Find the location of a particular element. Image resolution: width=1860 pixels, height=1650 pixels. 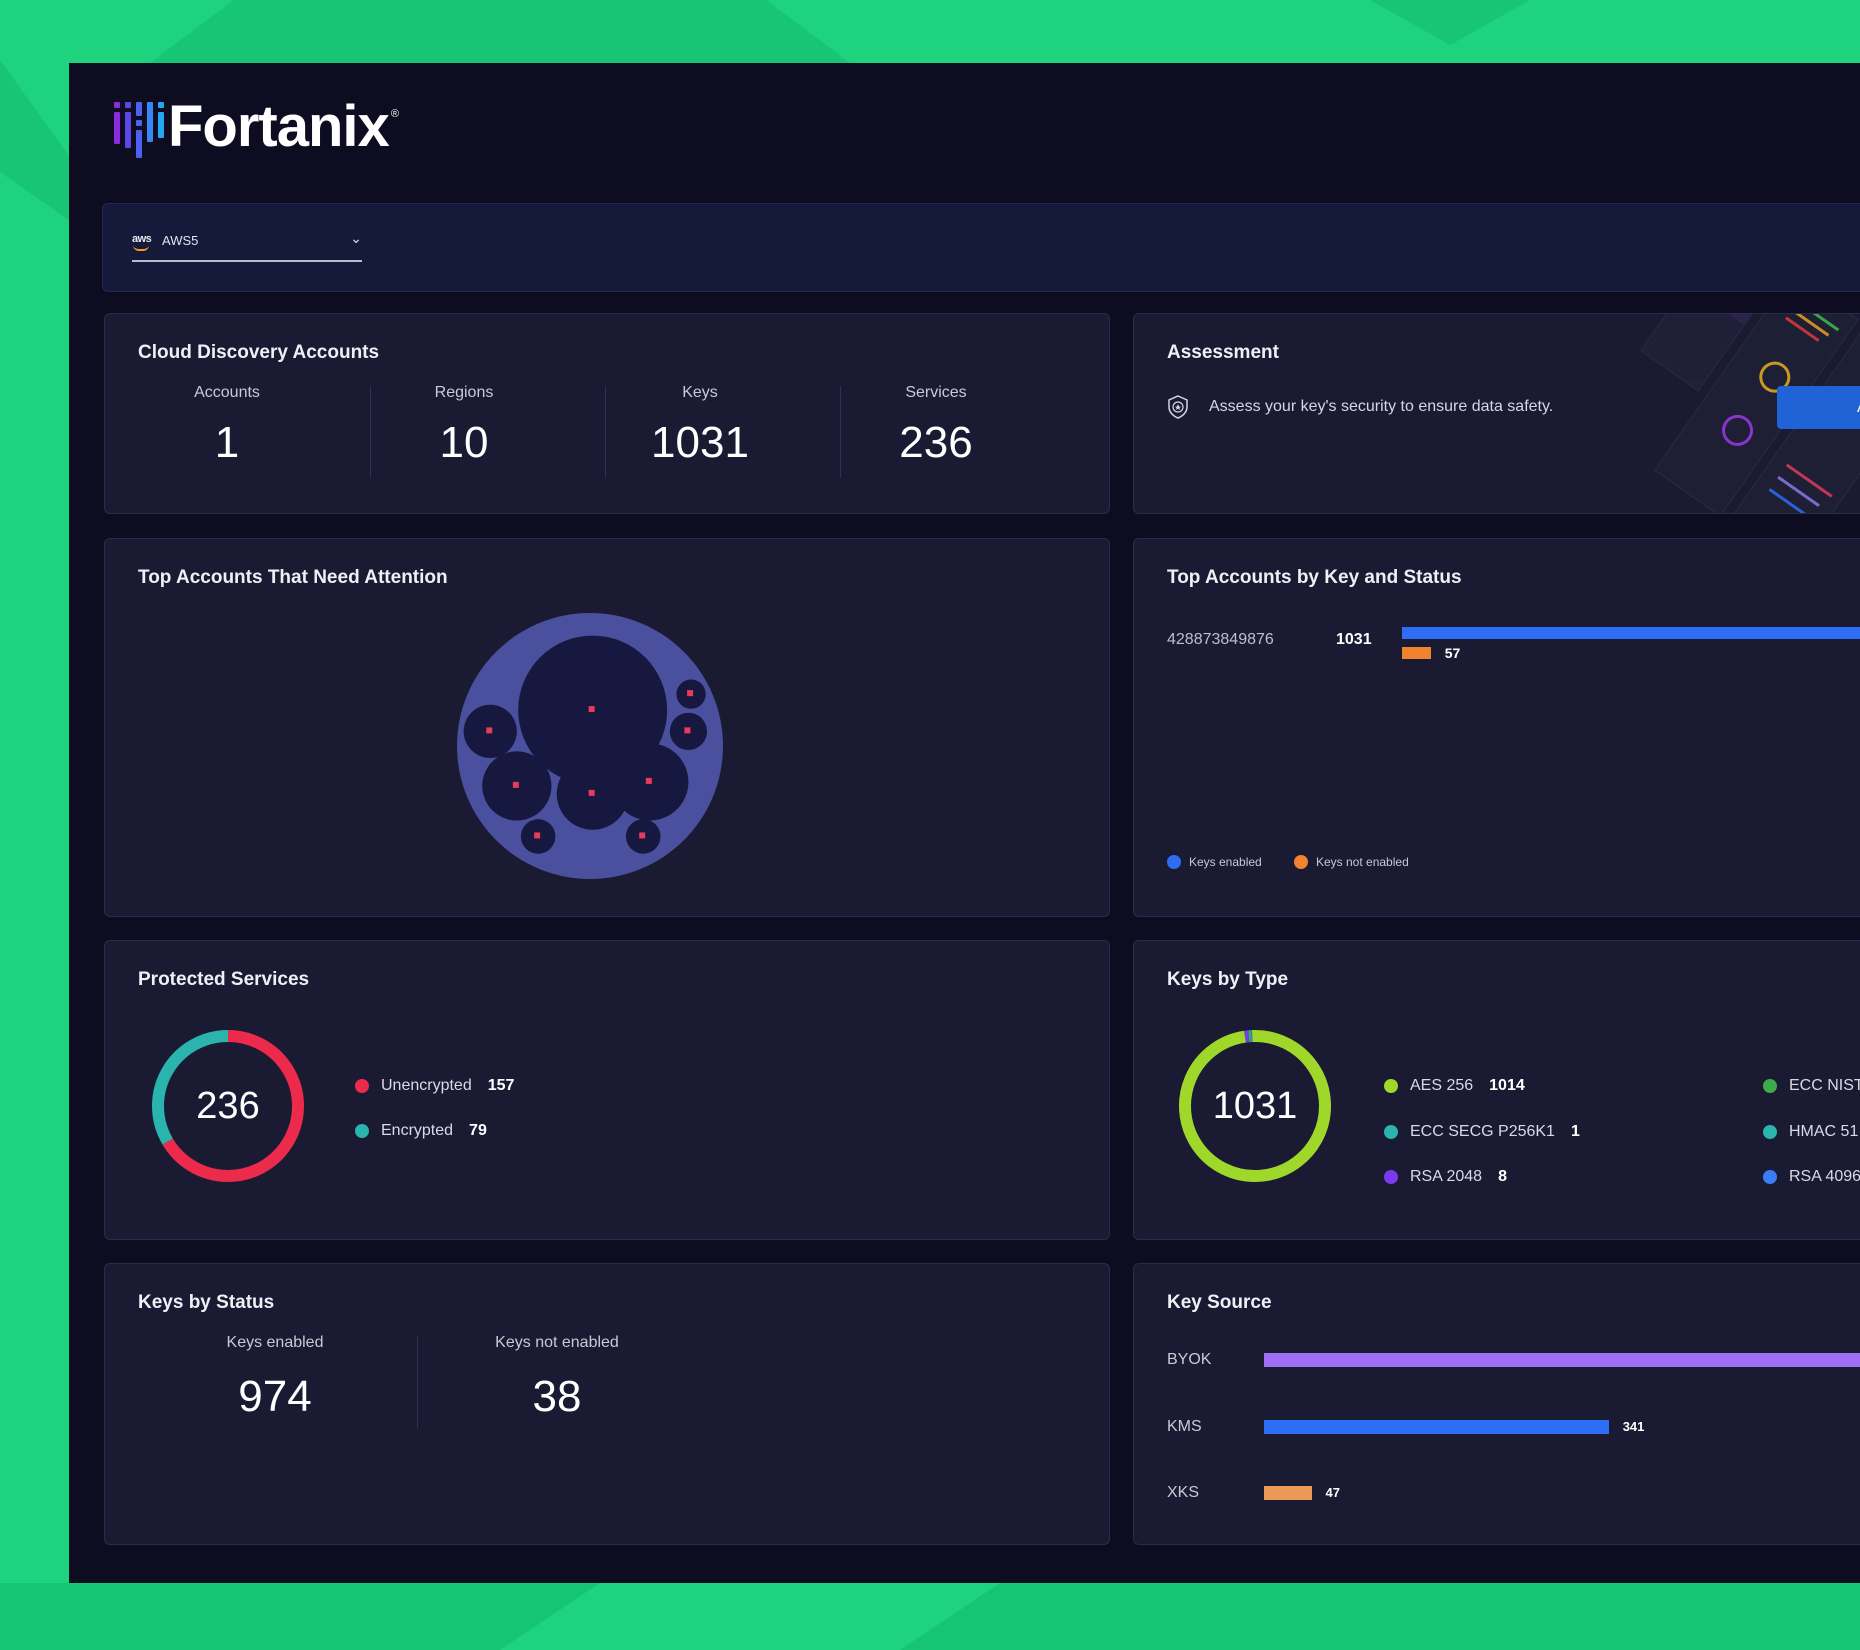

account-selected-value: AWS5 is located at coordinates (180, 240).